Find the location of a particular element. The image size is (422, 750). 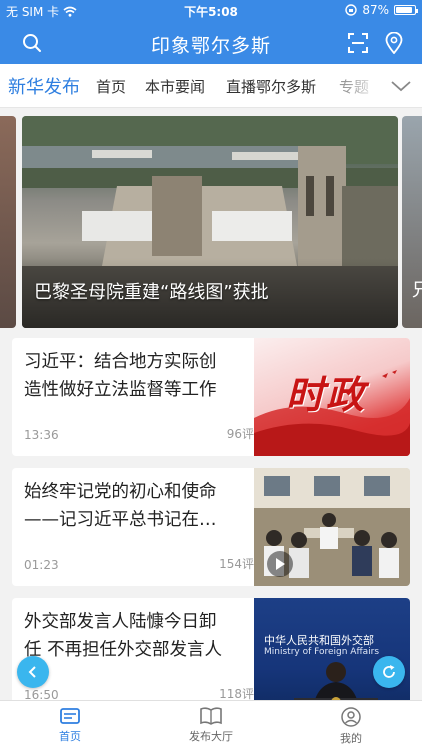

bottom-nav-publish: 发布大厅 is located at coordinates (211, 725).